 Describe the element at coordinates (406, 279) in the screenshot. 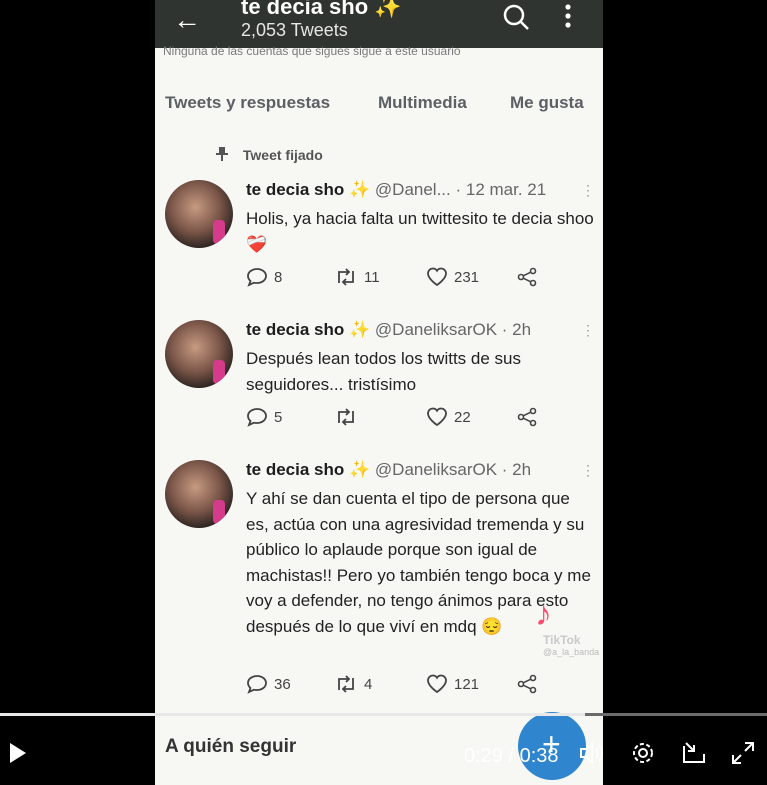

I see `tweet-actions: 8 11 231` at that location.